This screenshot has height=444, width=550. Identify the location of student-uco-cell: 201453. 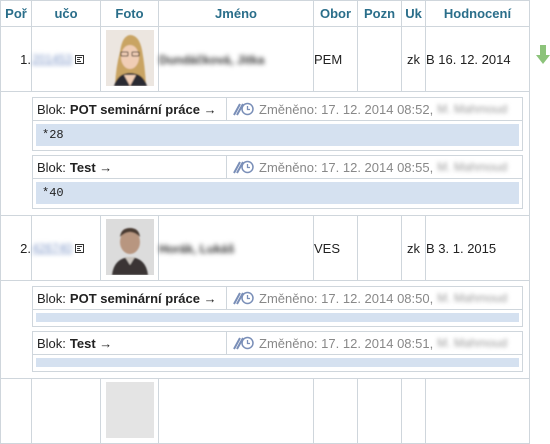
(66, 59).